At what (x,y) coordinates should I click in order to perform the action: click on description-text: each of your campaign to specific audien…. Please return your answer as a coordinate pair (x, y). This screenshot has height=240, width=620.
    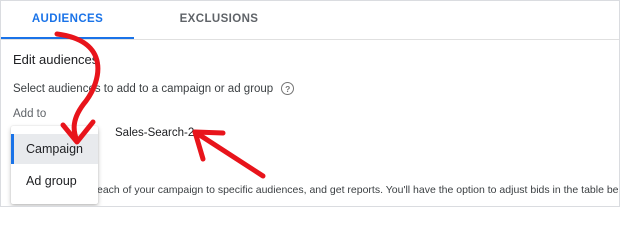
    Looking at the image, I should click on (358, 190).